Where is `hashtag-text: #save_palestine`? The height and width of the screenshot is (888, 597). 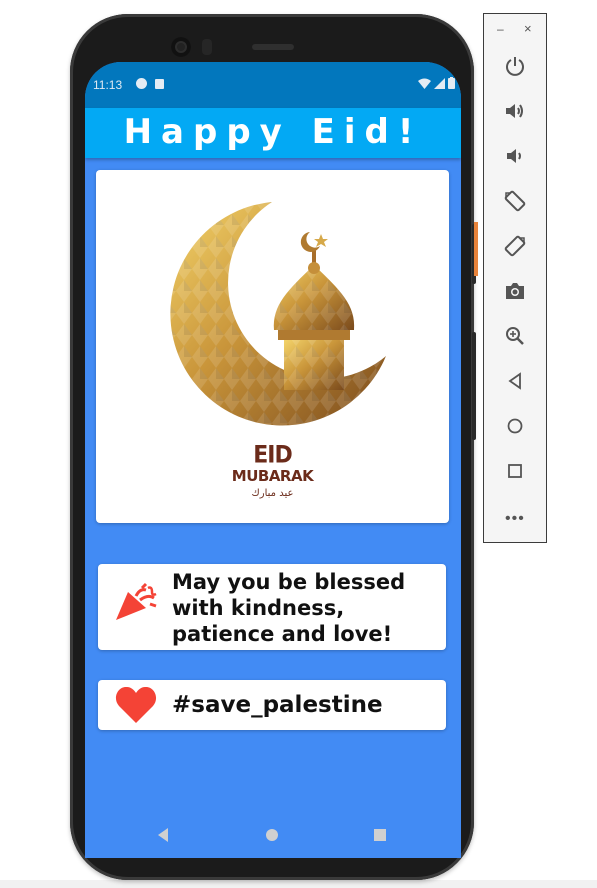
hashtag-text: #save_palestine is located at coordinates (277, 705).